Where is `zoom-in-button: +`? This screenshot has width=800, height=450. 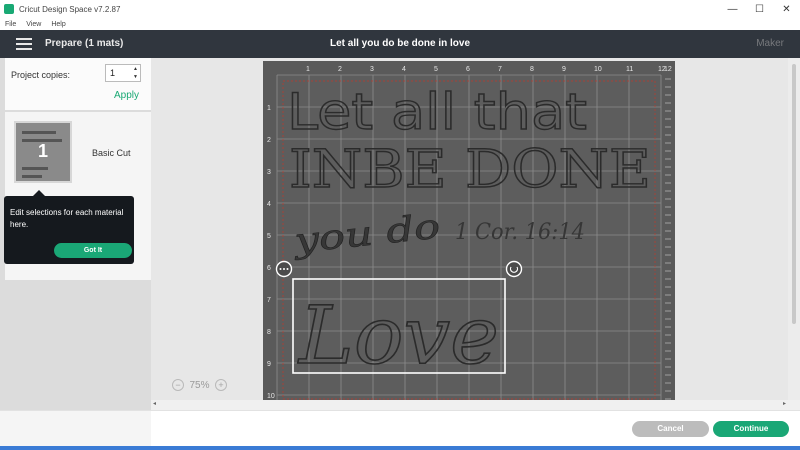 zoom-in-button: + is located at coordinates (220, 385).